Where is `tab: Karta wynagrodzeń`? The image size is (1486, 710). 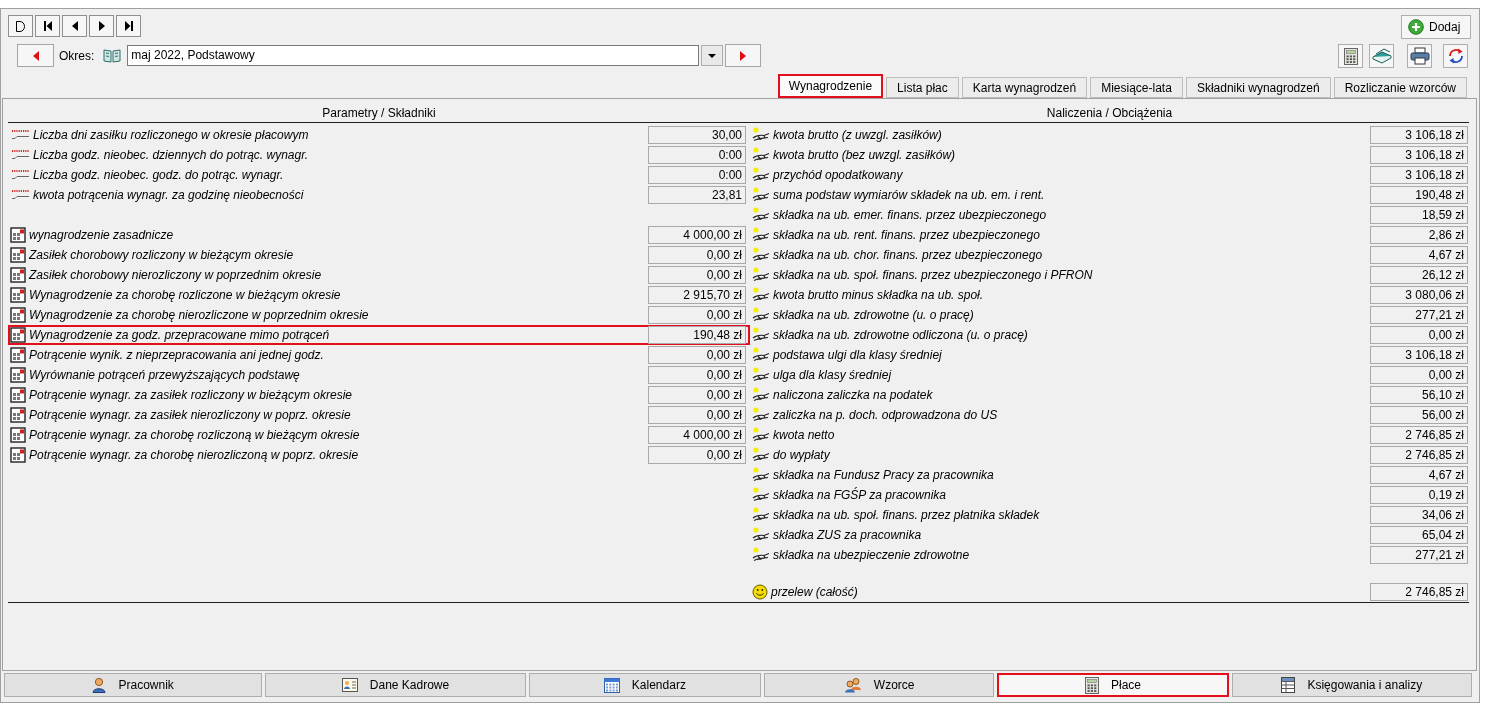 tab: Karta wynagrodzeń is located at coordinates (1024, 87).